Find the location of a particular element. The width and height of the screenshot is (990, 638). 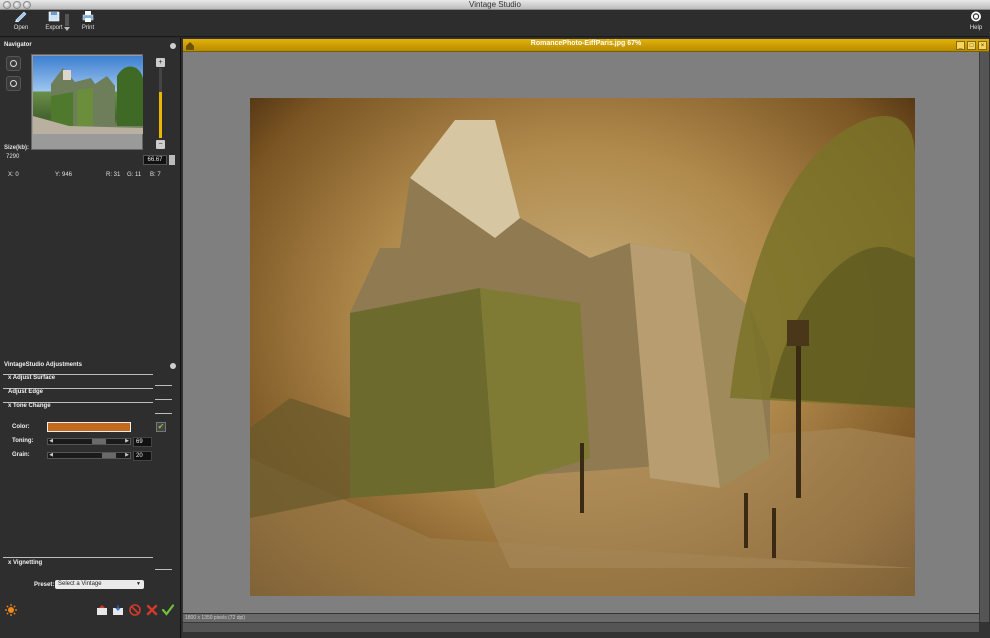

zoom-tool-button is located at coordinates (13, 83).